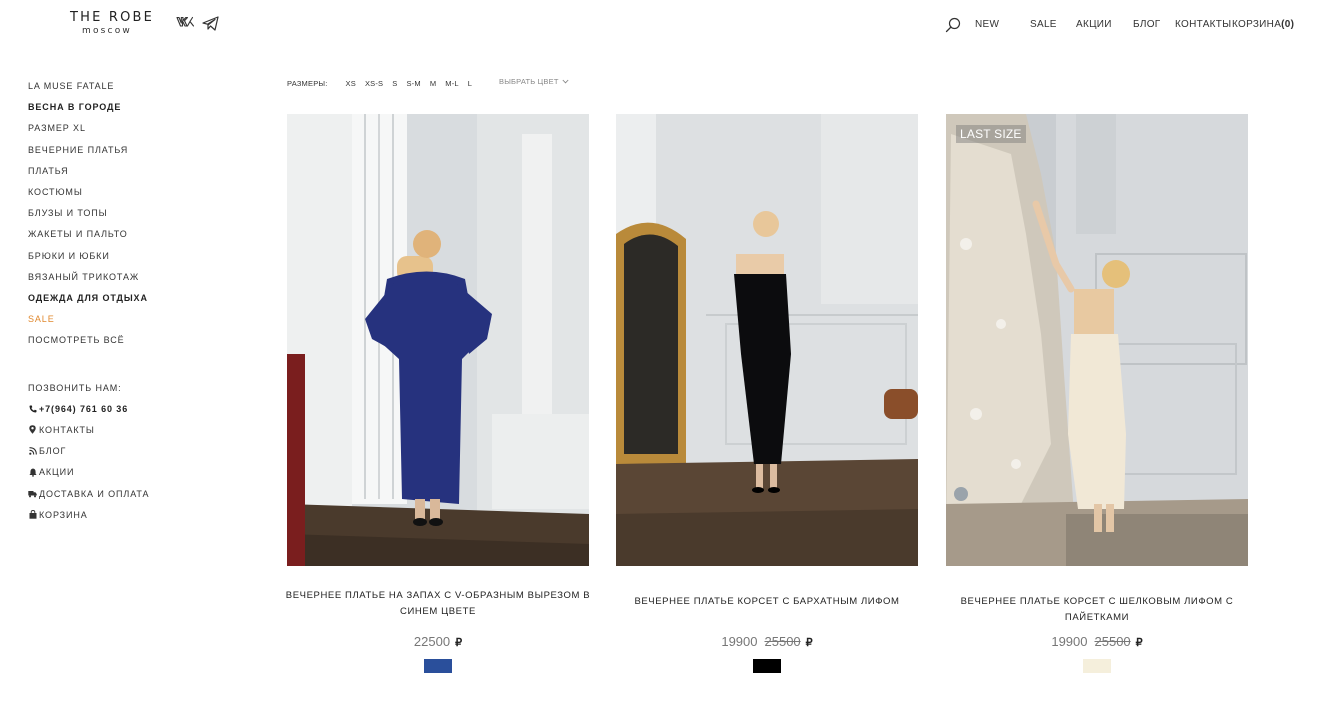  What do you see at coordinates (1257, 24) in the screenshot?
I see `cart-label: КОРЗИНА` at bounding box center [1257, 24].